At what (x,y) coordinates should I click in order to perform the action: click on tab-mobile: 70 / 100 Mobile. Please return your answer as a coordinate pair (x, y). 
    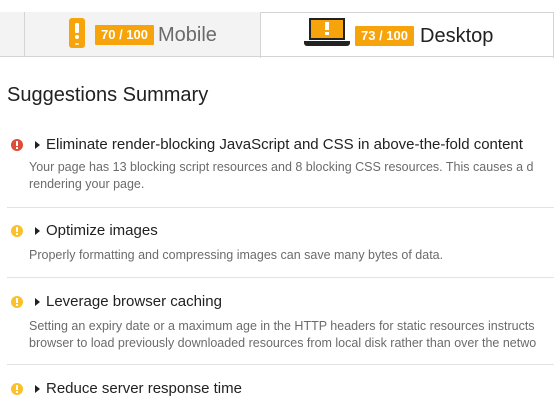
    Looking at the image, I should click on (143, 34).